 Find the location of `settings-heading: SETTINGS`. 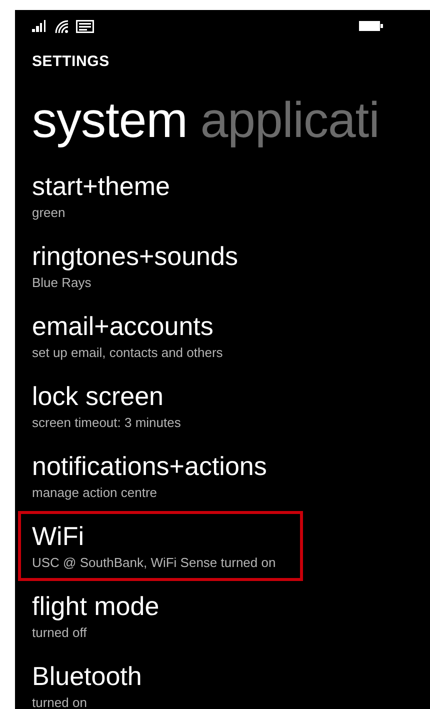

settings-heading: SETTINGS is located at coordinates (71, 62).